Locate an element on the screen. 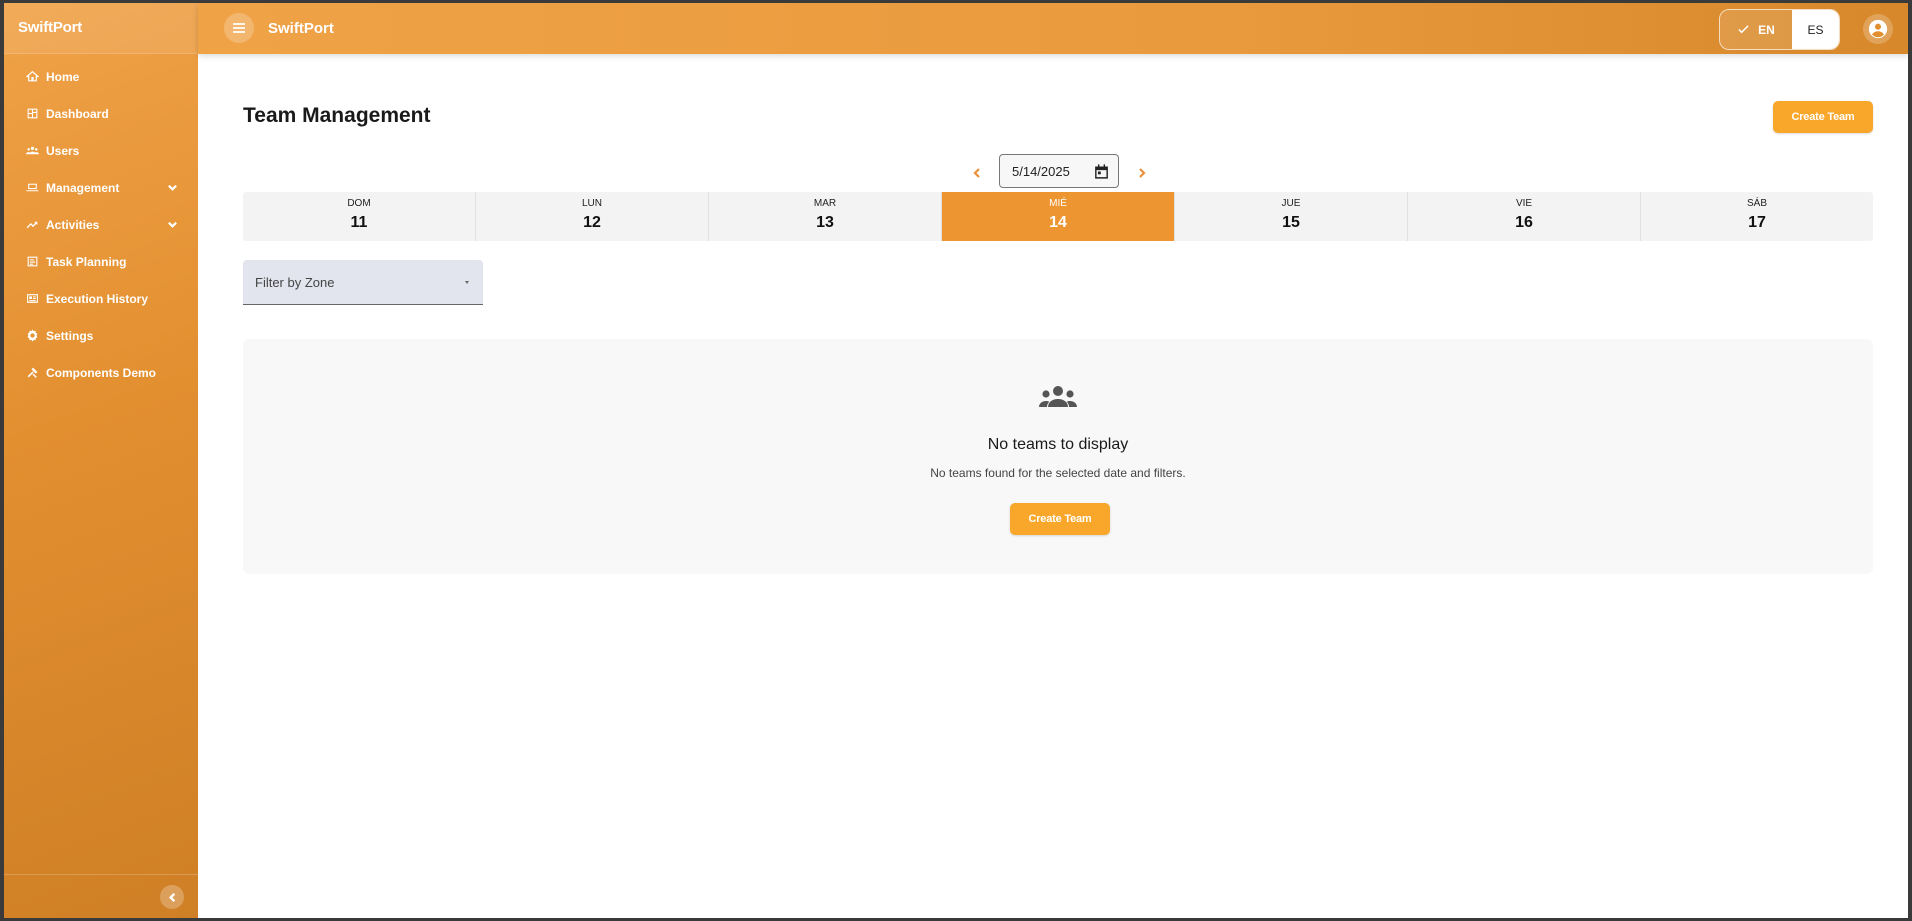 The image size is (1912, 921). top-bar: SwiftPort EN ES is located at coordinates (1053, 28).